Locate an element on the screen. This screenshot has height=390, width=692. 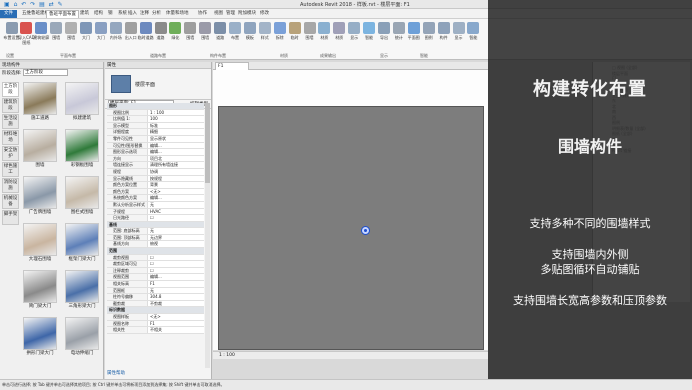
category-tab: 消防设施 is located at coordinates (10, 185).